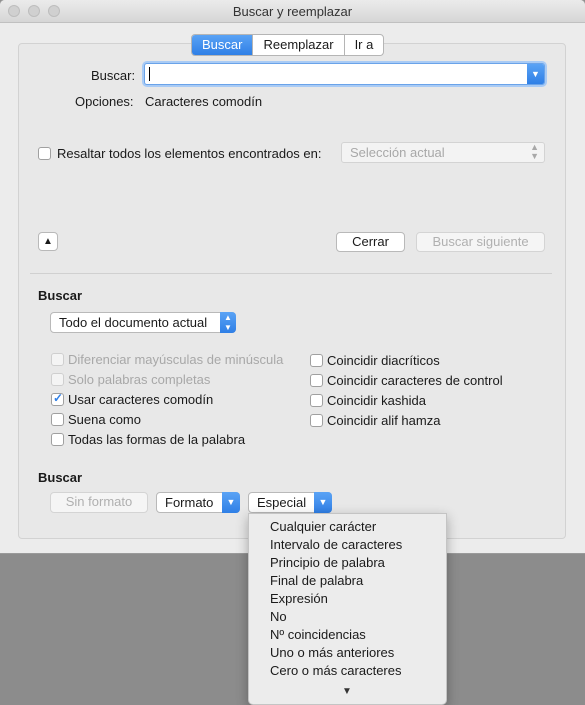 Image resolution: width=585 pixels, height=705 pixels. Describe the element at coordinates (344, 74) in the screenshot. I see `search-input: ▼` at that location.